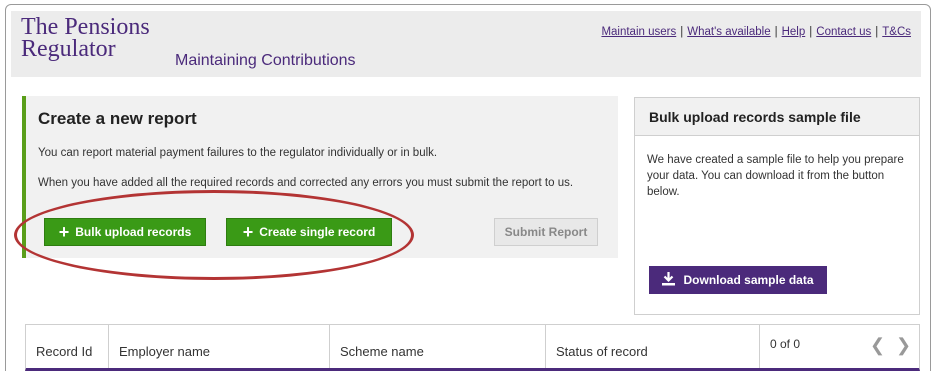 This screenshot has width=936, height=371. I want to click on sample-file-title: Bulk upload records sample file, so click(777, 117).